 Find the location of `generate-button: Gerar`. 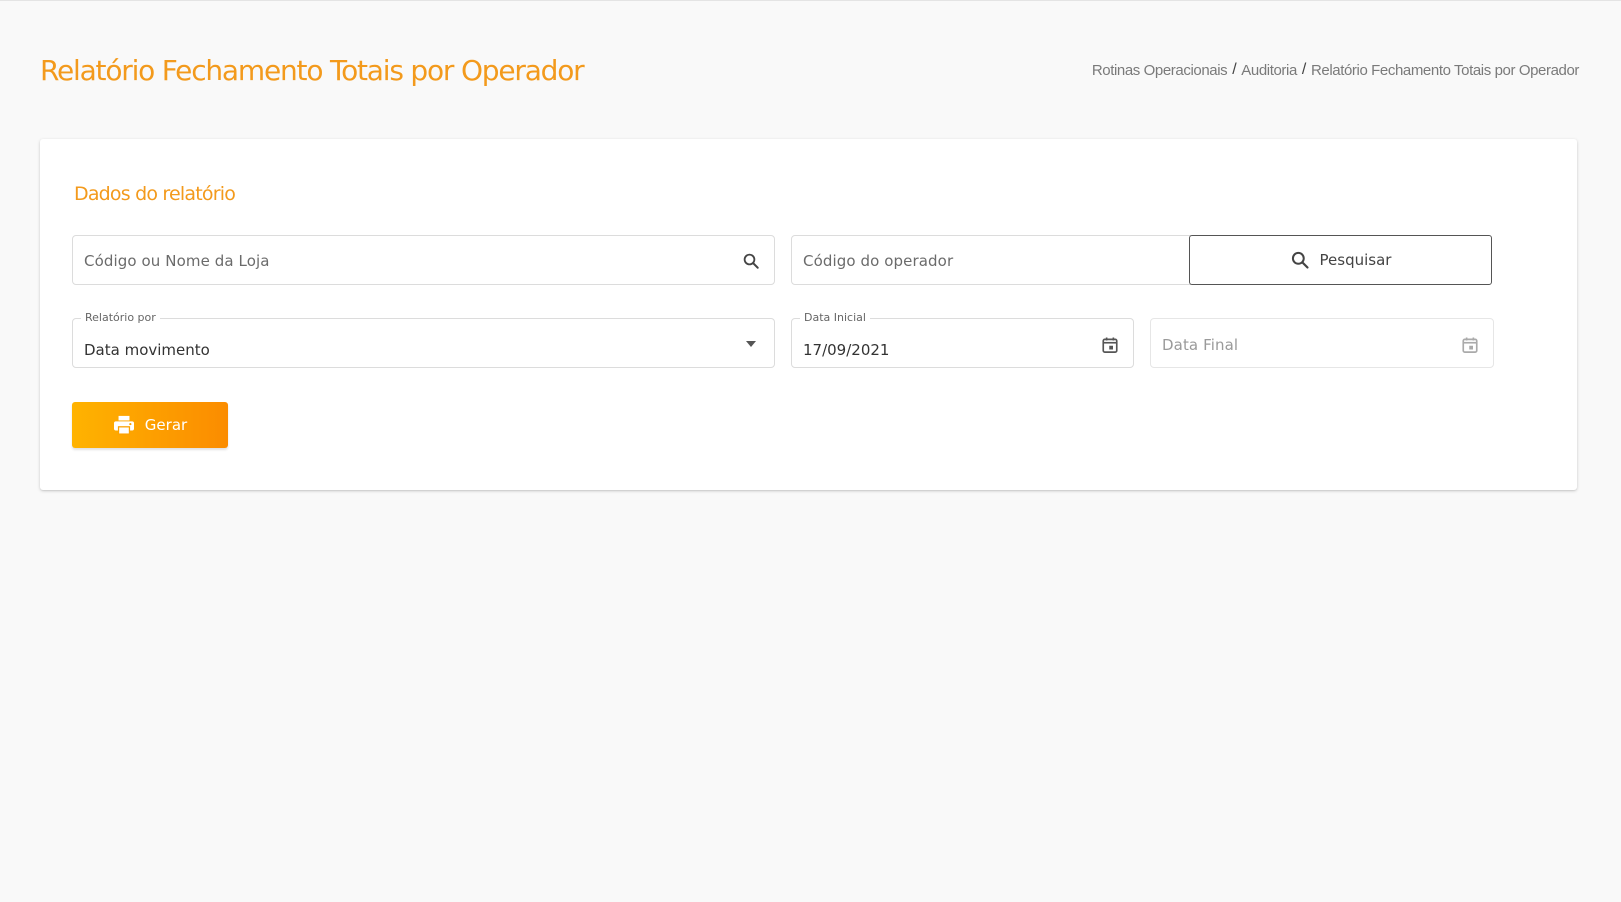

generate-button: Gerar is located at coordinates (150, 425).